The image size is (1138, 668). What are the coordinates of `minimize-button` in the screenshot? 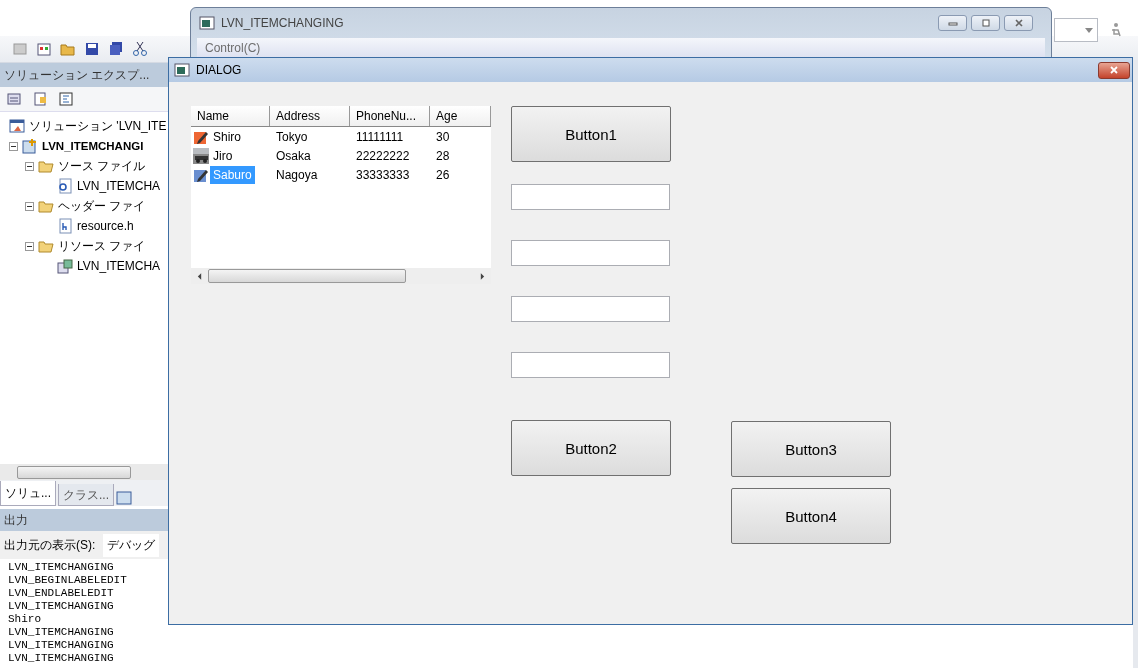 It's located at (952, 23).